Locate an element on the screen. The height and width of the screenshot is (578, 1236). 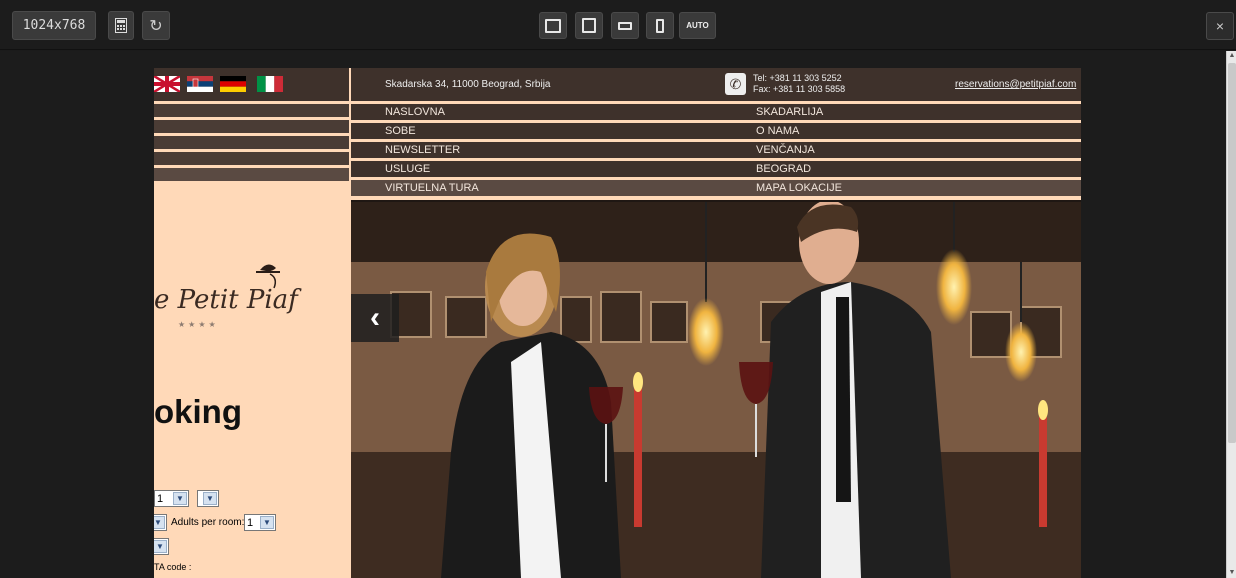
device-phone-button is located at coordinates (660, 25).